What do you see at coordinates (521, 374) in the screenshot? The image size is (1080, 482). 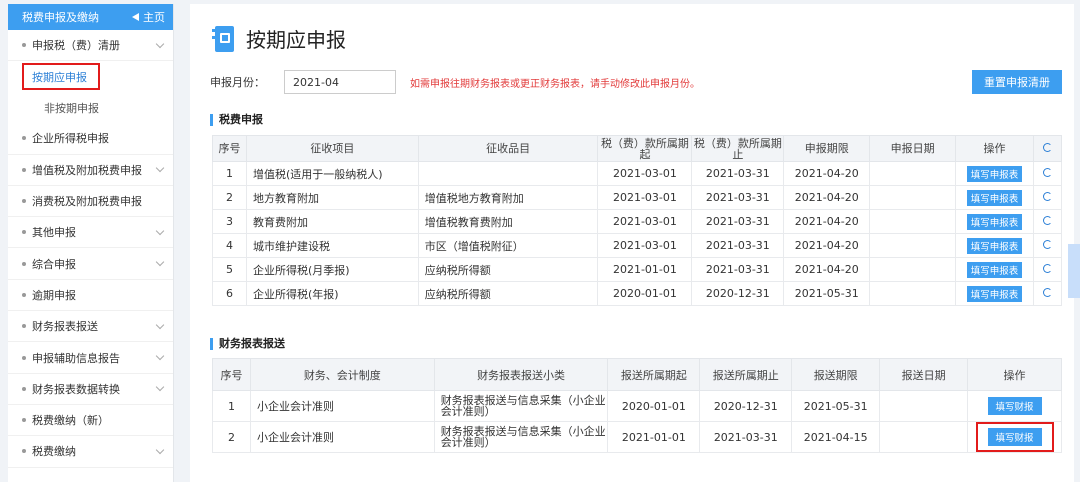 I see `column-header: 财务报表报送小类` at bounding box center [521, 374].